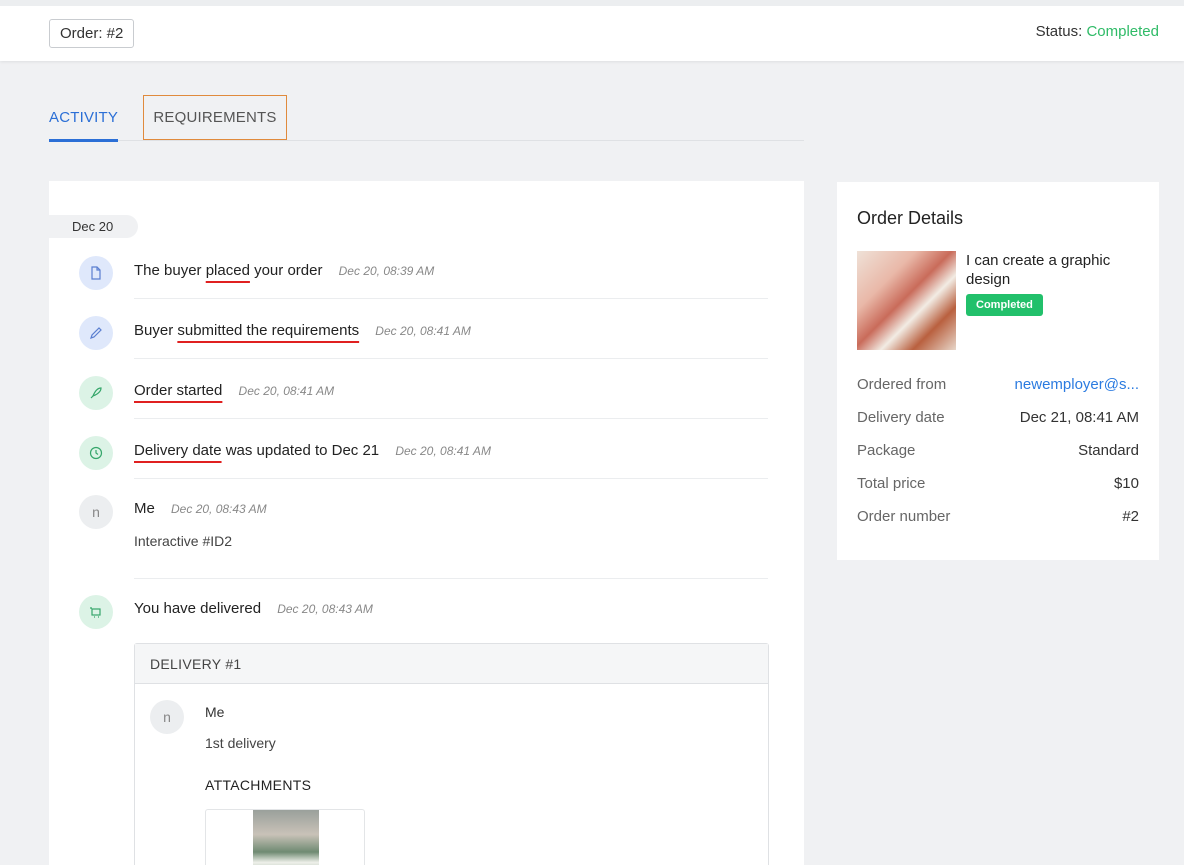 The height and width of the screenshot is (865, 1184). What do you see at coordinates (1056, 270) in the screenshot?
I see `gig-title: I can create a graphic design` at bounding box center [1056, 270].